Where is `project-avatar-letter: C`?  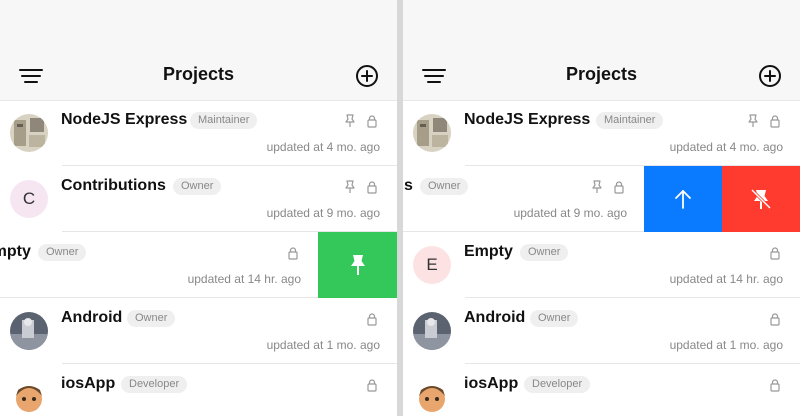
project-avatar-letter: C is located at coordinates (29, 199).